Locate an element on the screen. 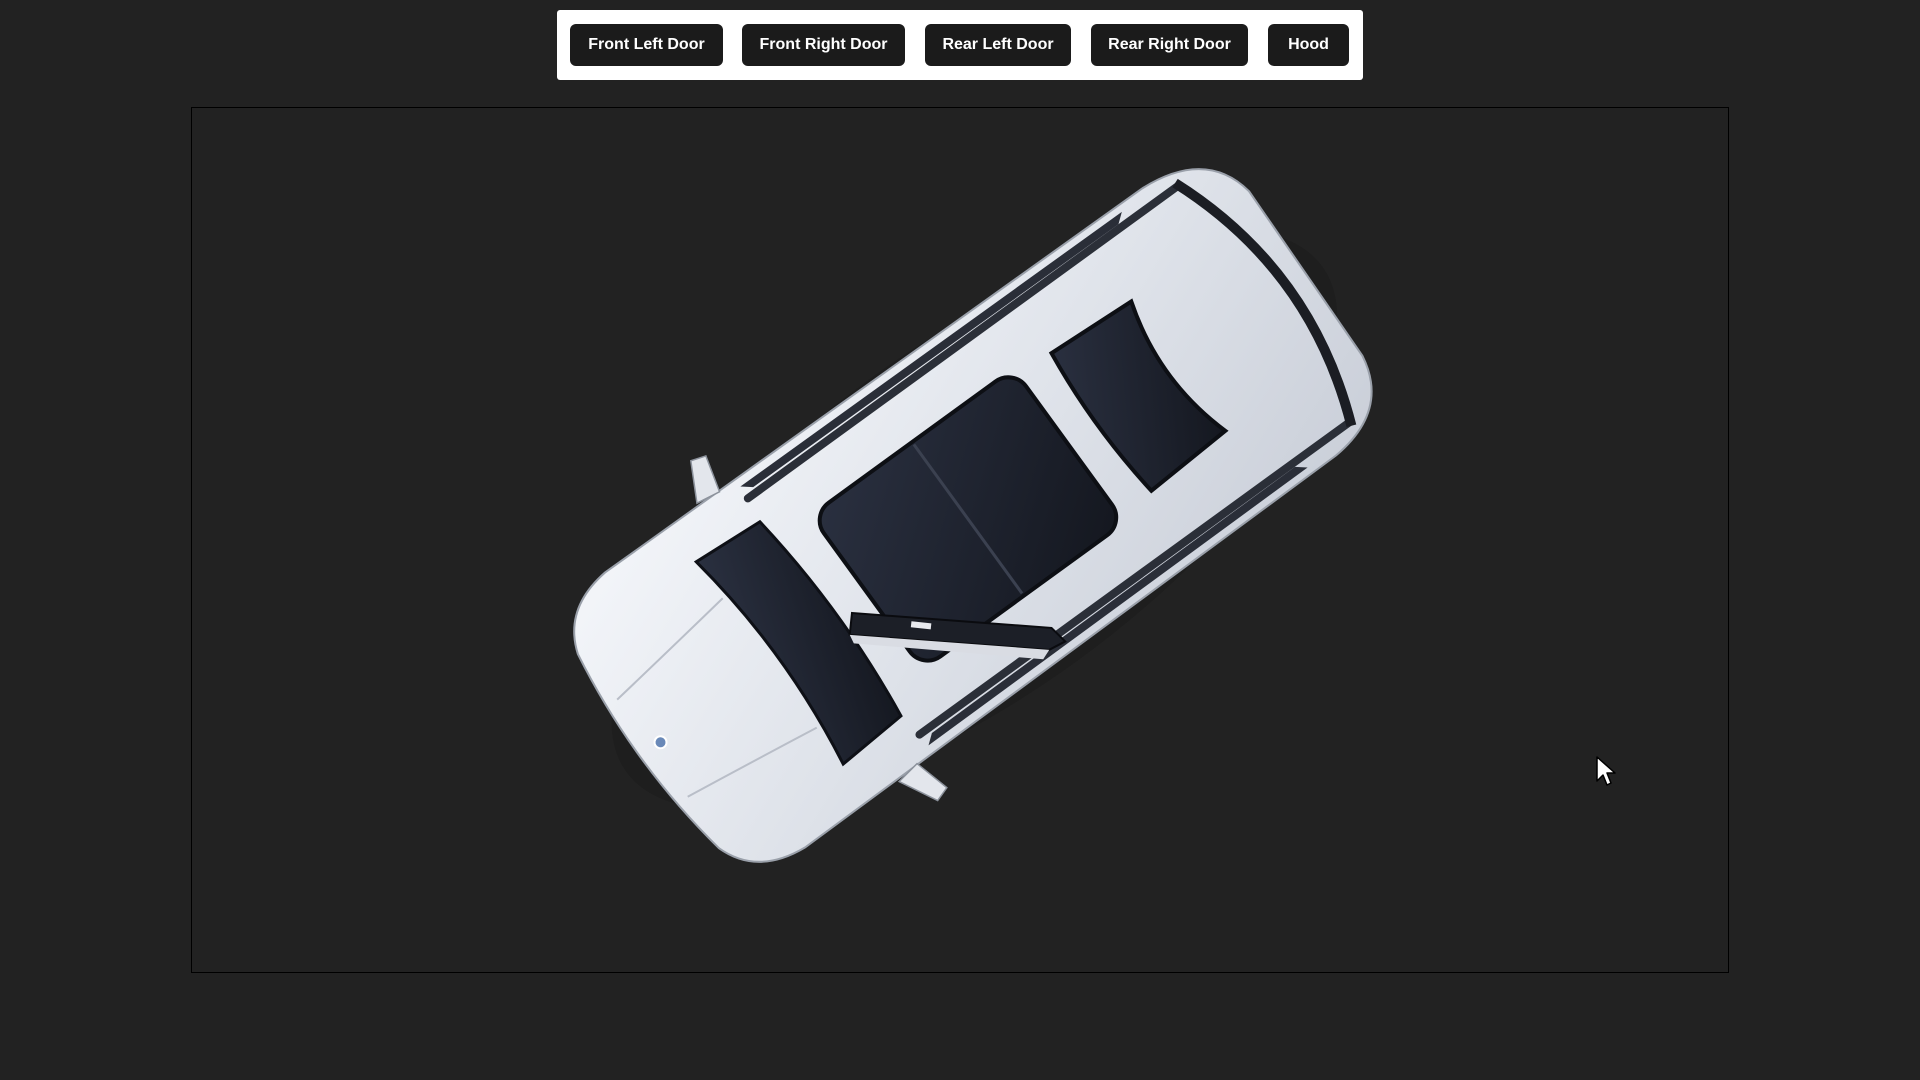 This screenshot has width=1920, height=1080. rear-right-door-button: Rear Right Door is located at coordinates (1169, 45).